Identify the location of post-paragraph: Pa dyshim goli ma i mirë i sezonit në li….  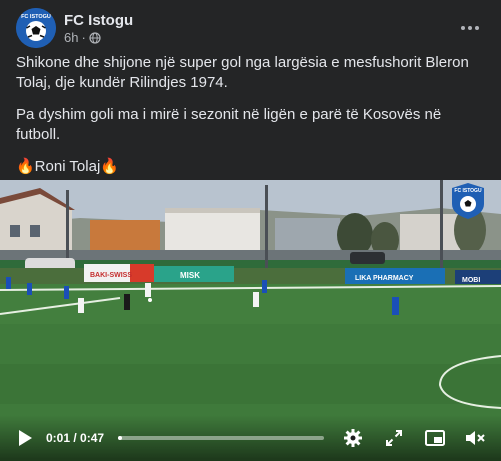
(229, 124).